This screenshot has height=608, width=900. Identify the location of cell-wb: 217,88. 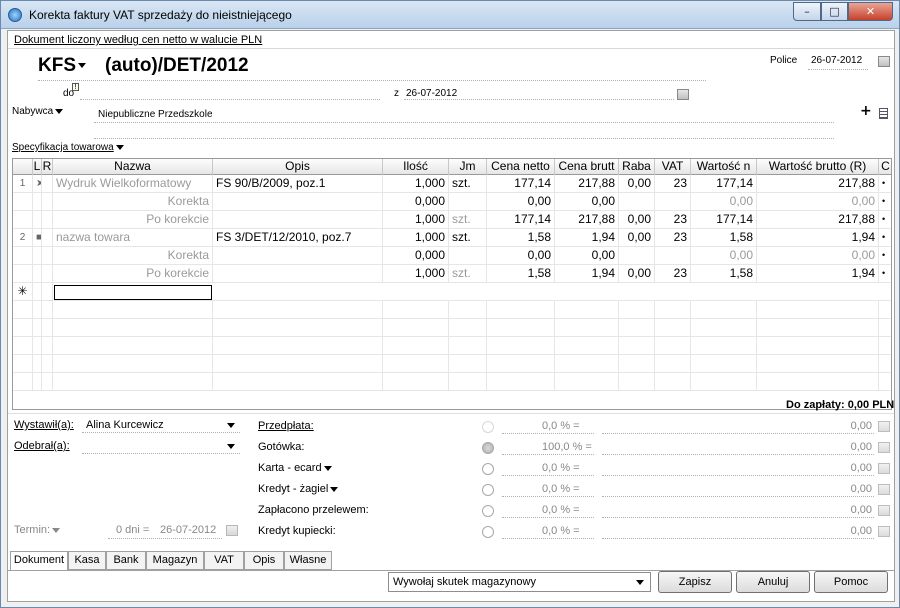
(818, 220).